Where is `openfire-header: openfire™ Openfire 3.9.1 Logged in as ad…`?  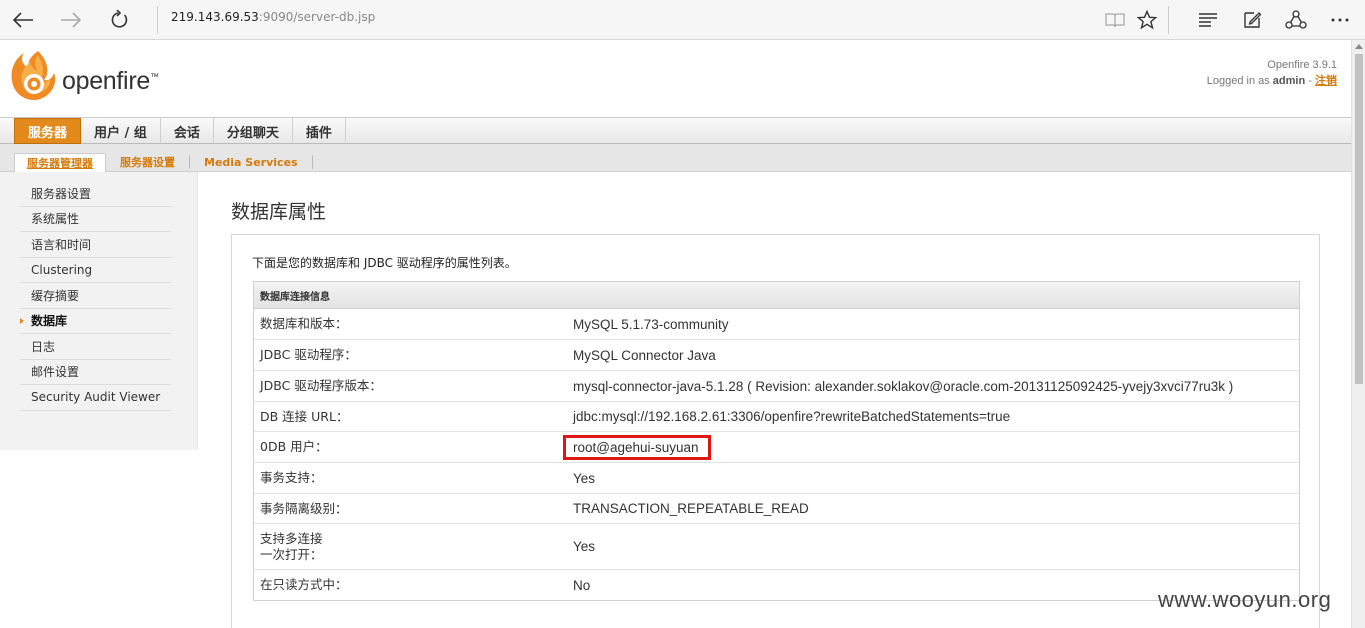 openfire-header: openfire™ Openfire 3.9.1 Logged in as ad… is located at coordinates (675, 79).